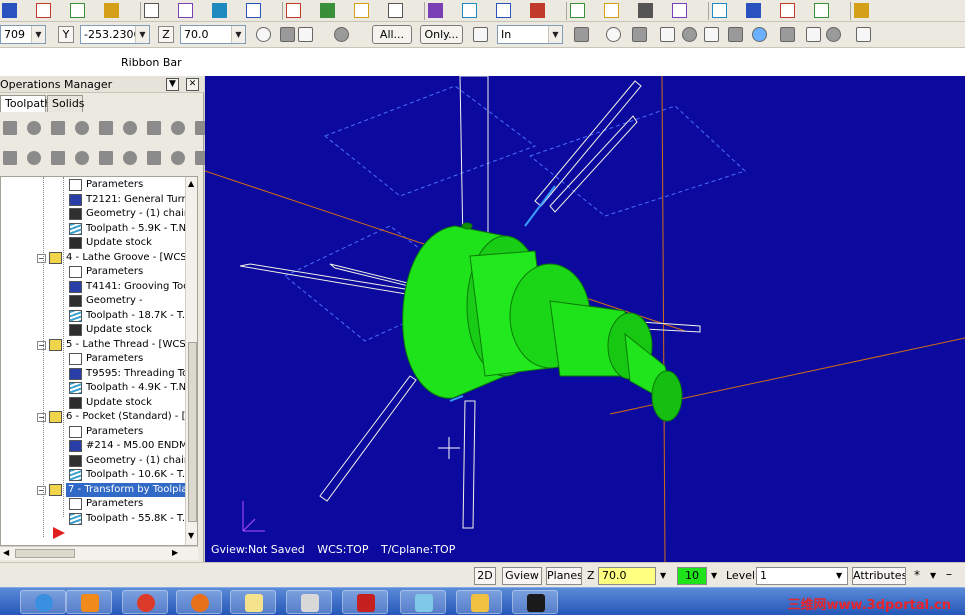  Describe the element at coordinates (485, 576) in the screenshot. I see `2d-3d-toggle-button: 2D` at that location.